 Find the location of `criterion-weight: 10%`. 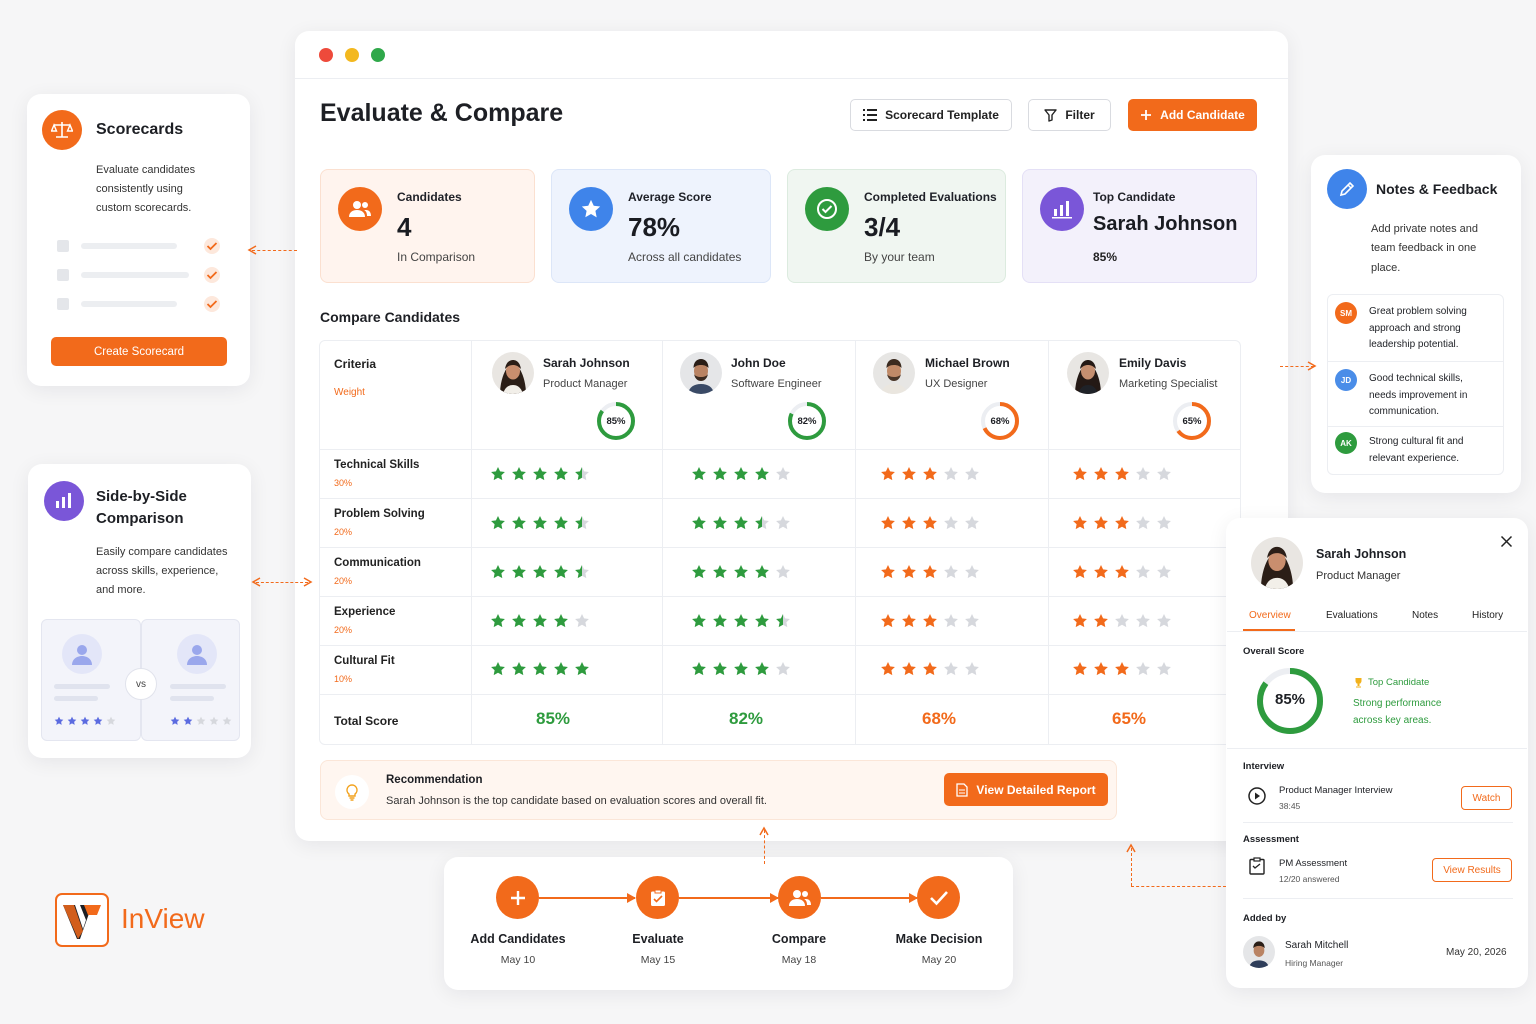

criterion-weight: 10% is located at coordinates (343, 679).